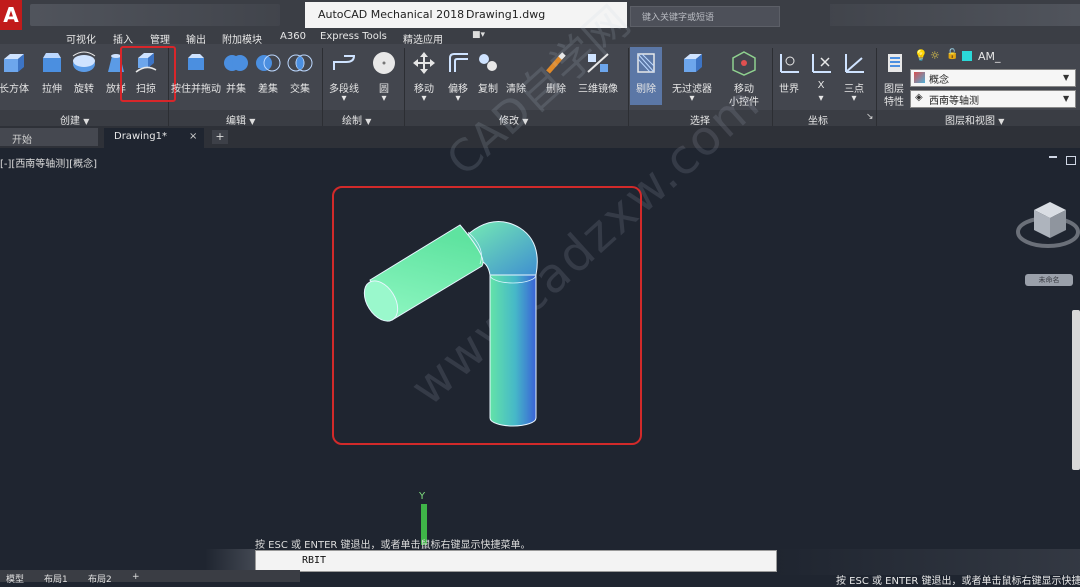 This screenshot has width=1080, height=587. Describe the element at coordinates (952, 54) in the screenshot. I see `unlock-icon: 🔓` at that location.